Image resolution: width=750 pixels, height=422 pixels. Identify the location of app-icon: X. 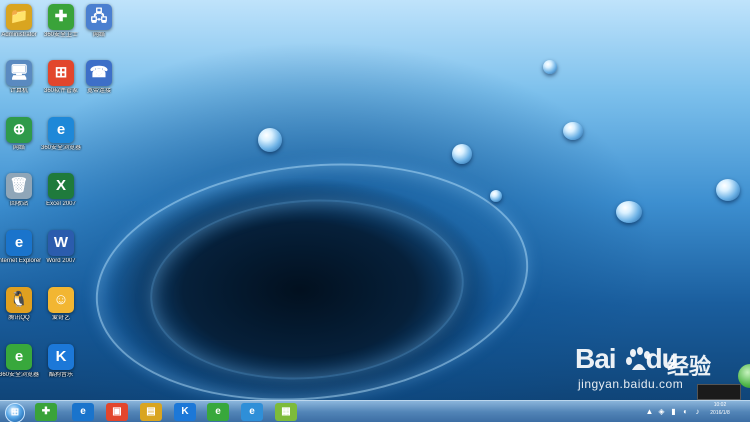
(61, 186).